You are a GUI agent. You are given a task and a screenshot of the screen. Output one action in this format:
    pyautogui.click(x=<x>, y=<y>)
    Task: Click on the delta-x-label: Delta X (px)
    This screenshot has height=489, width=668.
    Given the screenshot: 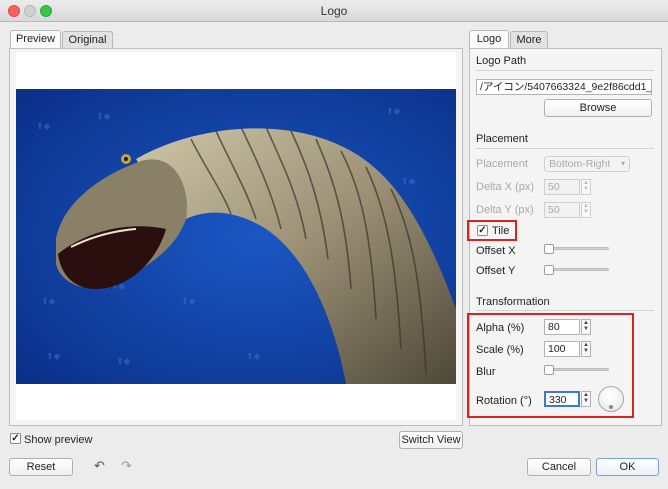 What is the action you would take?
    pyautogui.click(x=505, y=187)
    